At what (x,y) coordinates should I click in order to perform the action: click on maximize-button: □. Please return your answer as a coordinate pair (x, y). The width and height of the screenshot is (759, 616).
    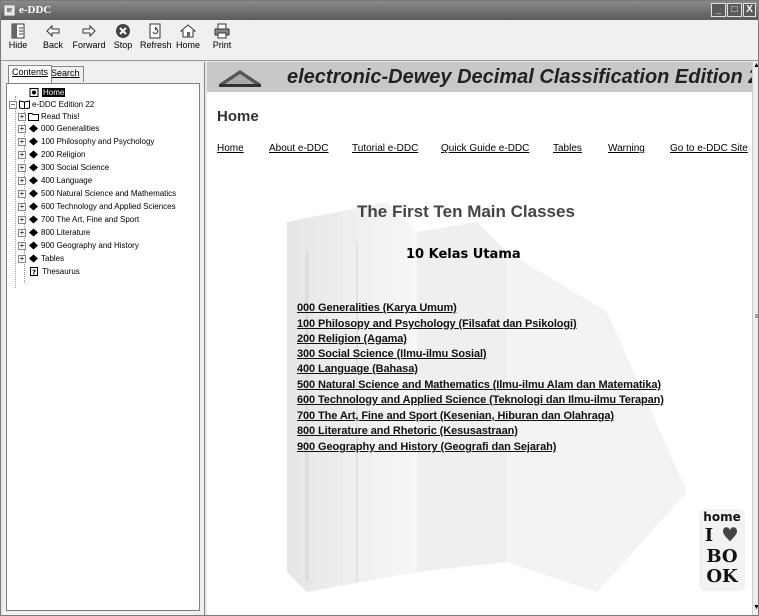
    Looking at the image, I should click on (734, 10).